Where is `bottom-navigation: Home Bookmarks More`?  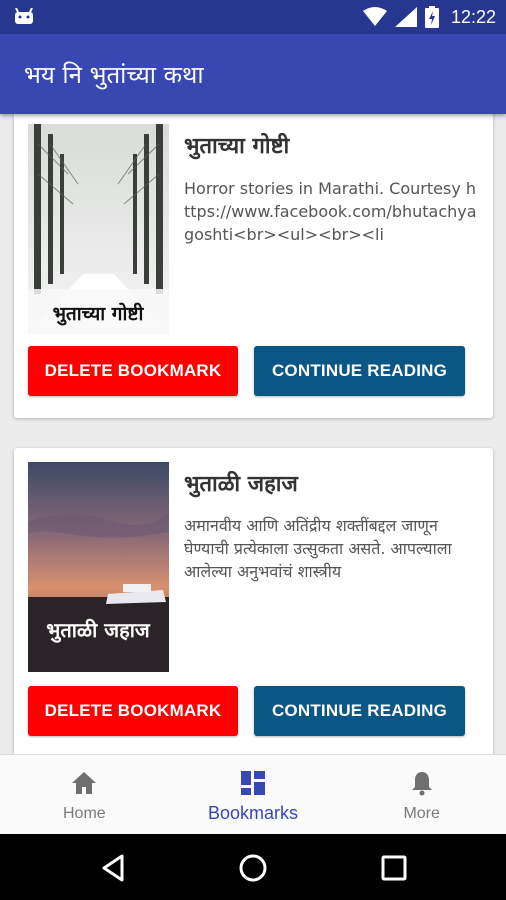 bottom-navigation: Home Bookmarks More is located at coordinates (253, 794).